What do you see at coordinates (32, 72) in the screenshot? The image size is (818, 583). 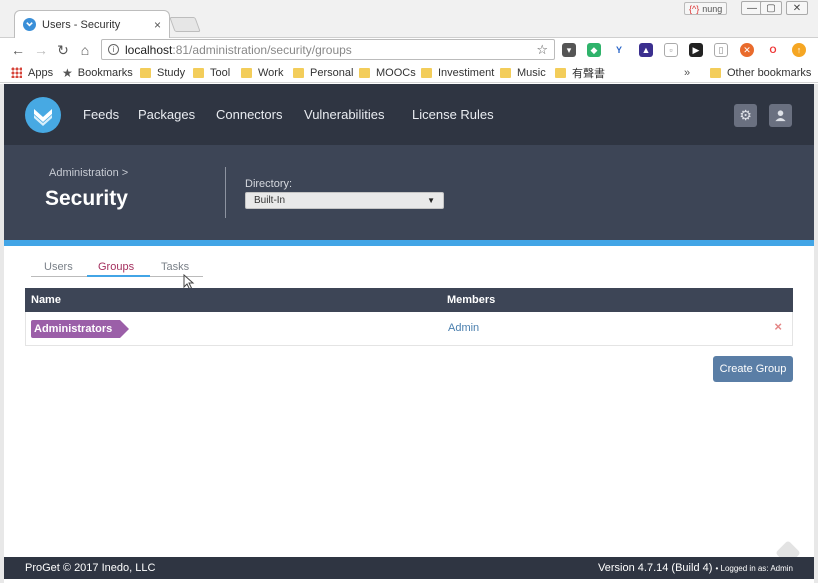 I see `bookmark-apps: Apps` at bounding box center [32, 72].